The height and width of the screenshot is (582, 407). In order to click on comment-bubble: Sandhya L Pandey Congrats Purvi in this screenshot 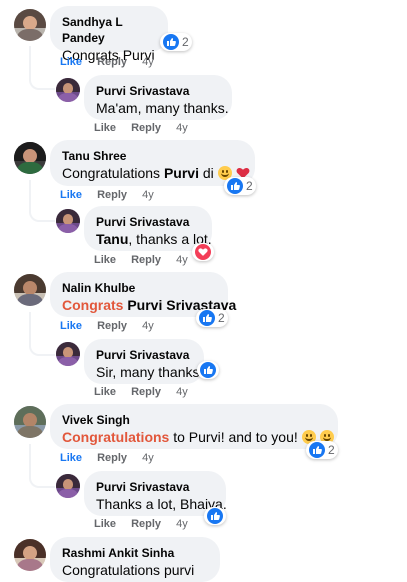, I will do `click(109, 34)`.